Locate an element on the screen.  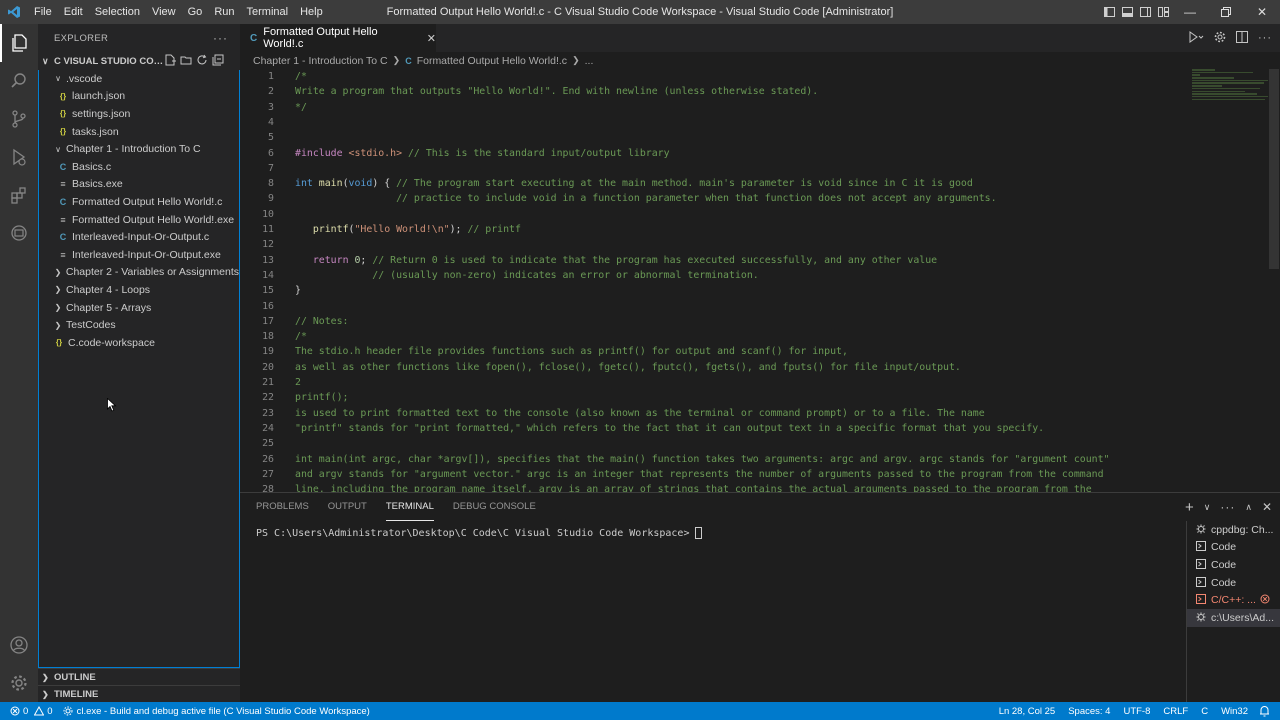
toggle-secondary-sidebar-icon is located at coordinates (1145, 12).